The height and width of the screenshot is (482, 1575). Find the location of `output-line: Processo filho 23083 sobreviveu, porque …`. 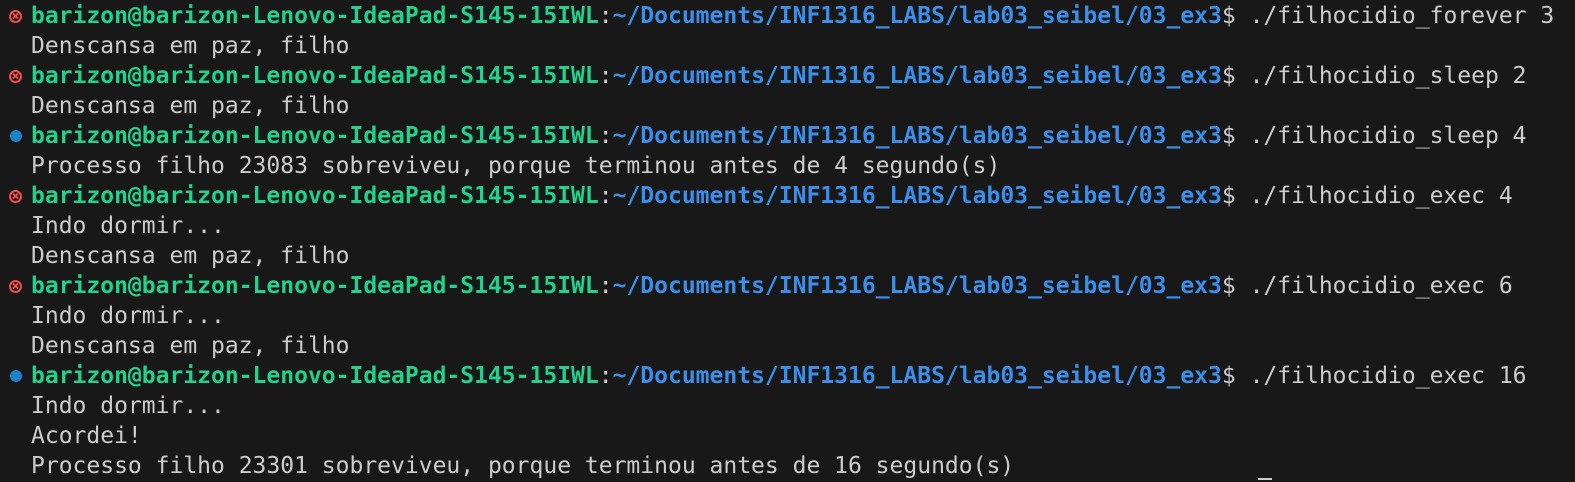

output-line: Processo filho 23083 sobreviveu, porque … is located at coordinates (787, 166).